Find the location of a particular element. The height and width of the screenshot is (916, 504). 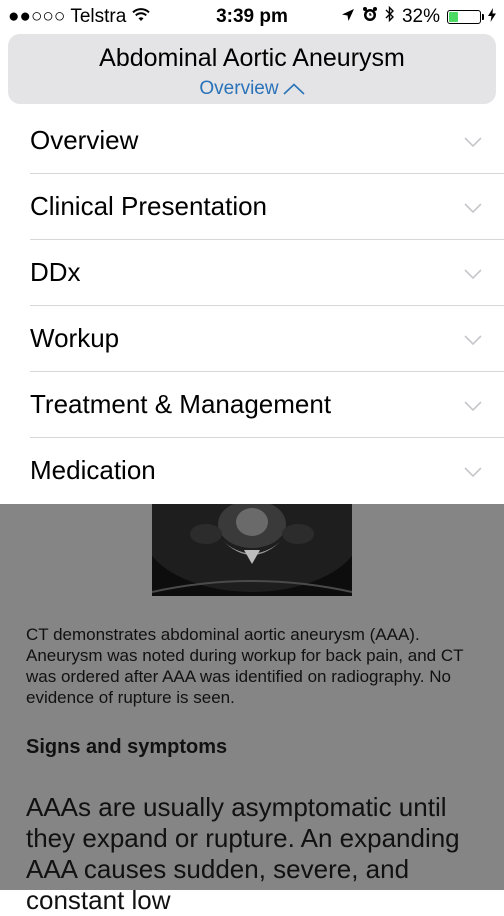

battery-percent: 32% is located at coordinates (420, 16).